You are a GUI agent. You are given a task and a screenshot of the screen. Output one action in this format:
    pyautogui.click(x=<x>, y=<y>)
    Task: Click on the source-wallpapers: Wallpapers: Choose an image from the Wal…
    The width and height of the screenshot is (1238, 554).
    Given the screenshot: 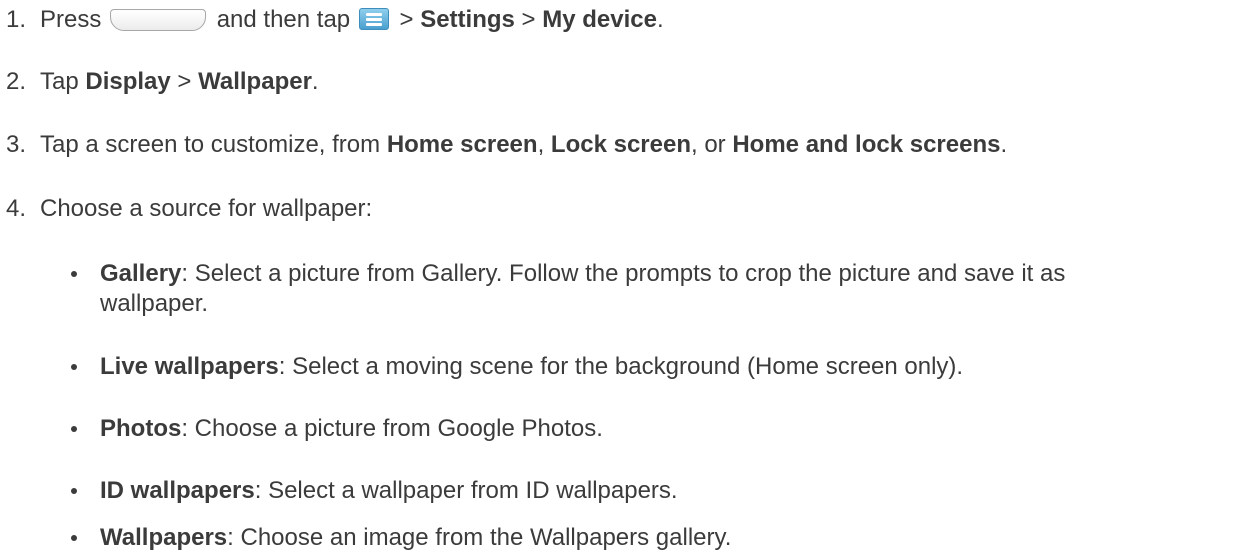 What is the action you would take?
    pyautogui.click(x=640, y=538)
    